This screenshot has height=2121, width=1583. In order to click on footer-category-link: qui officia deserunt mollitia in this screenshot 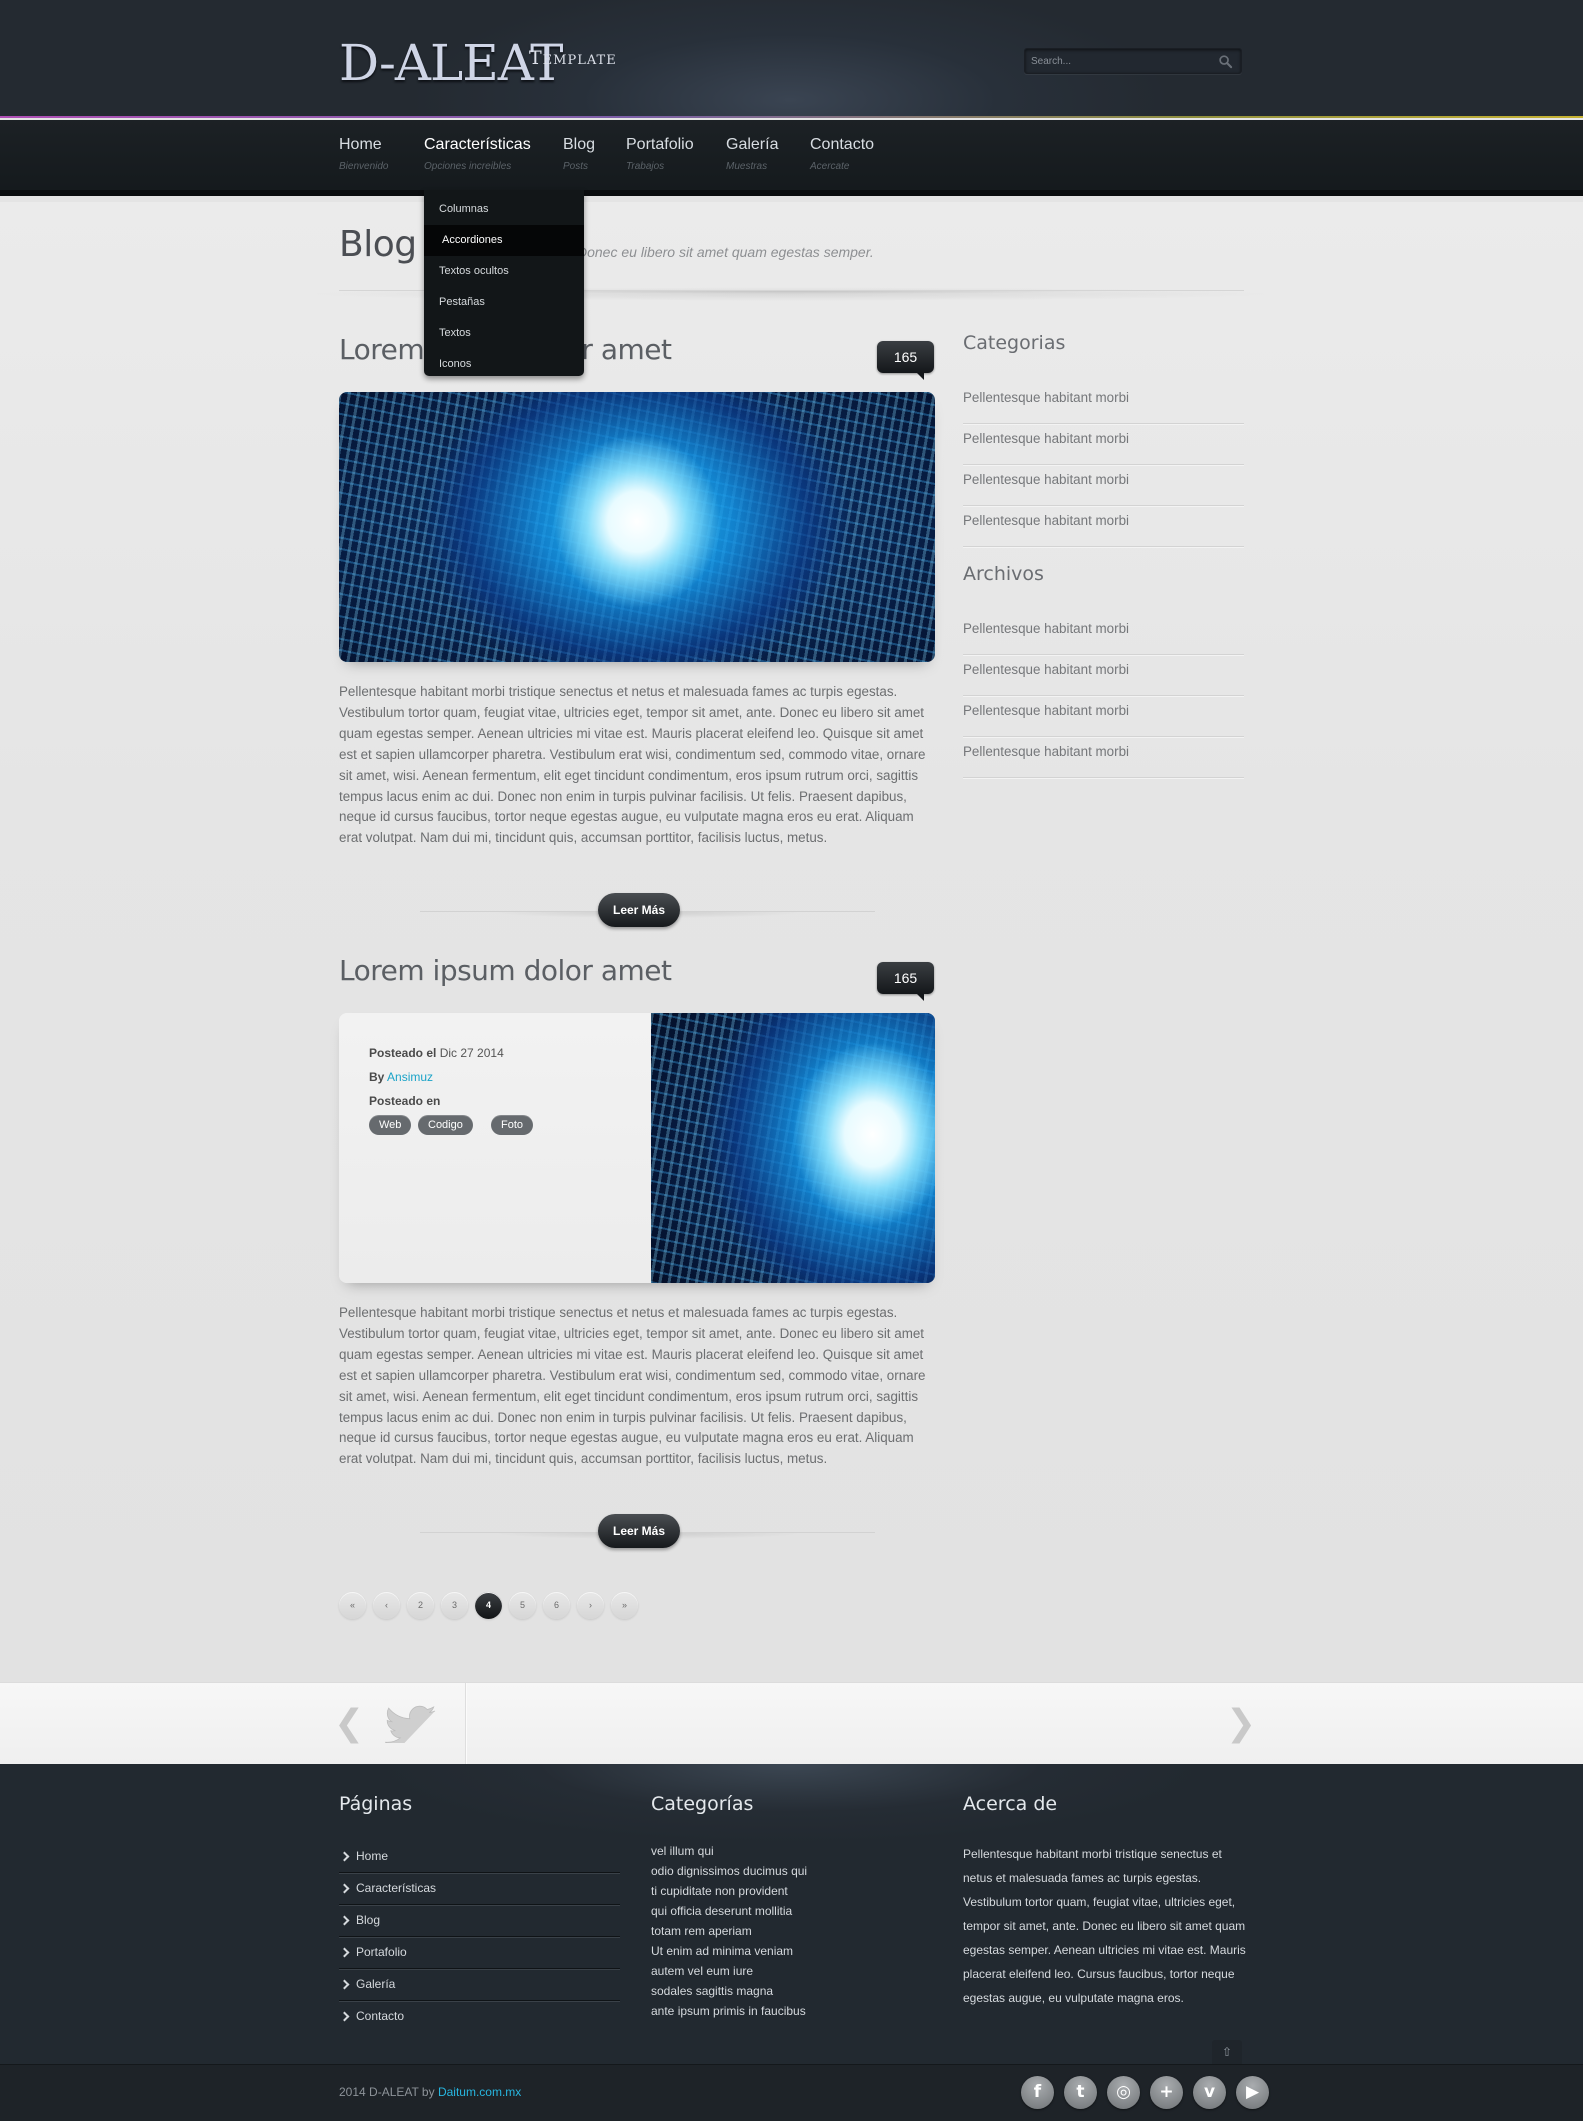, I will do `click(721, 1911)`.